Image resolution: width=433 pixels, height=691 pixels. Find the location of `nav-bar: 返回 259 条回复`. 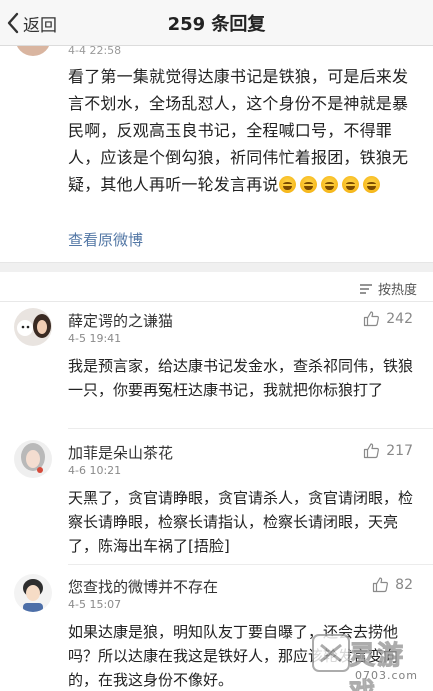

nav-bar: 返回 259 条回复 is located at coordinates (216, 23).